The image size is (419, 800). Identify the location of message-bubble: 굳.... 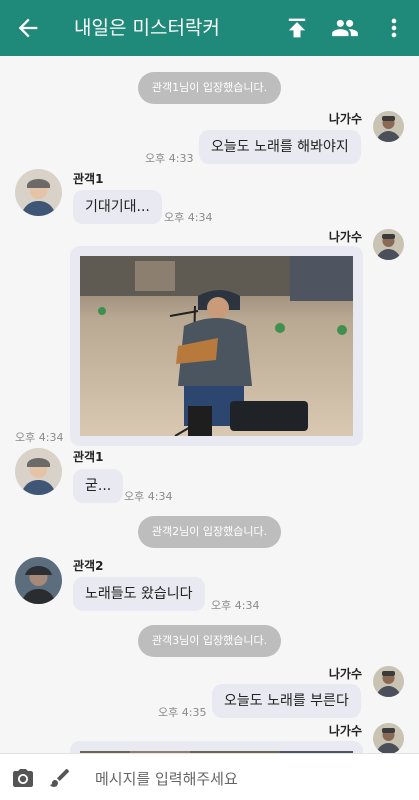
(98, 486).